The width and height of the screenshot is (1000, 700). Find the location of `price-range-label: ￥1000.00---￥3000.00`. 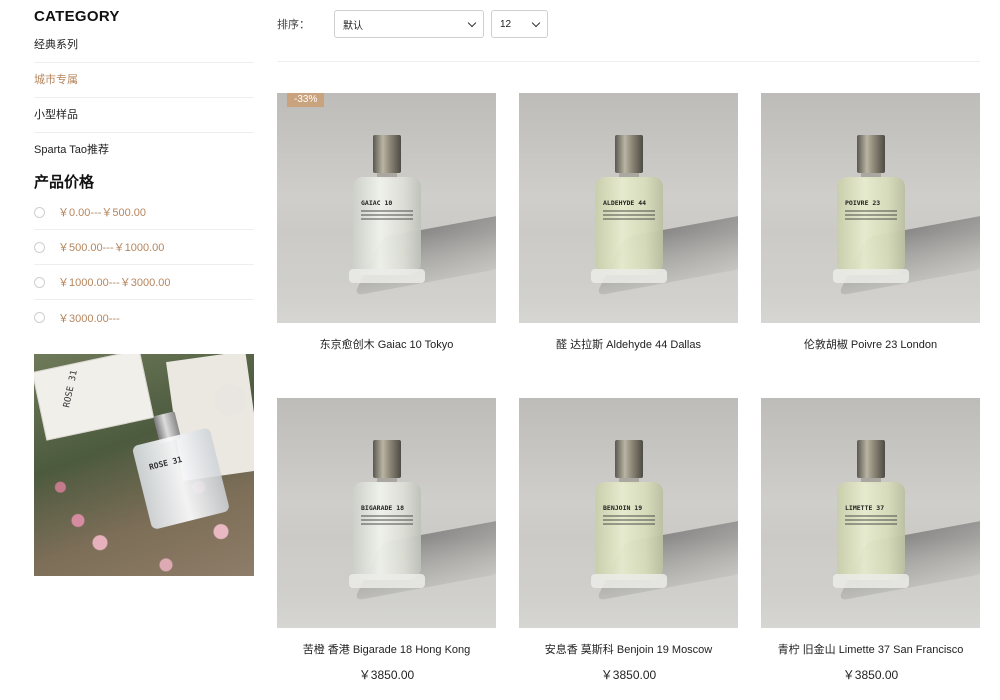

price-range-label: ￥1000.00---￥3000.00 is located at coordinates (114, 283).